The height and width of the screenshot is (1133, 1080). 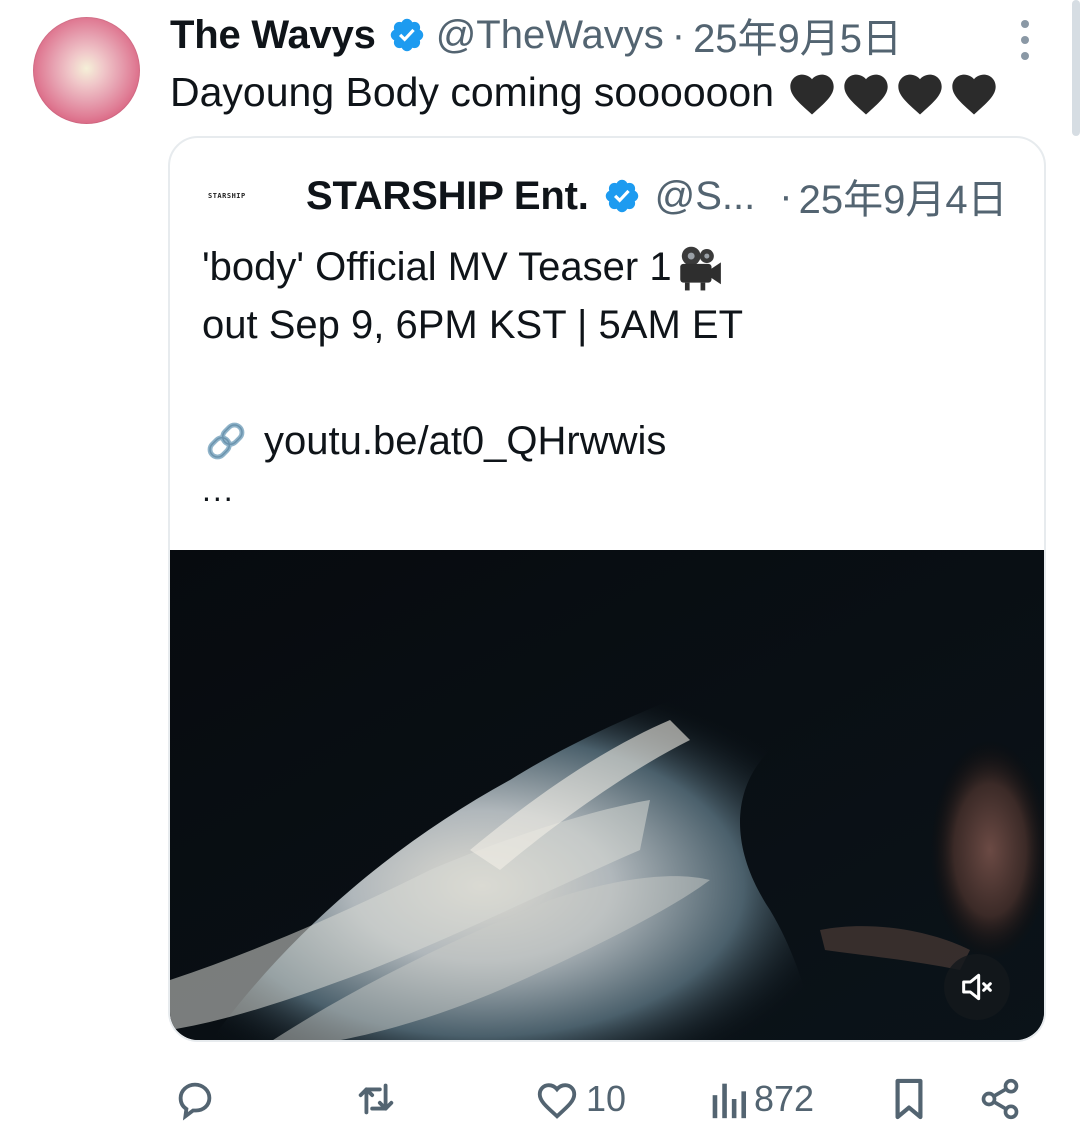 I want to click on quoted-tweet-header: STARSHIP STARSHIP Ent. @S... · 25年9月4日, so click(x=608, y=197).